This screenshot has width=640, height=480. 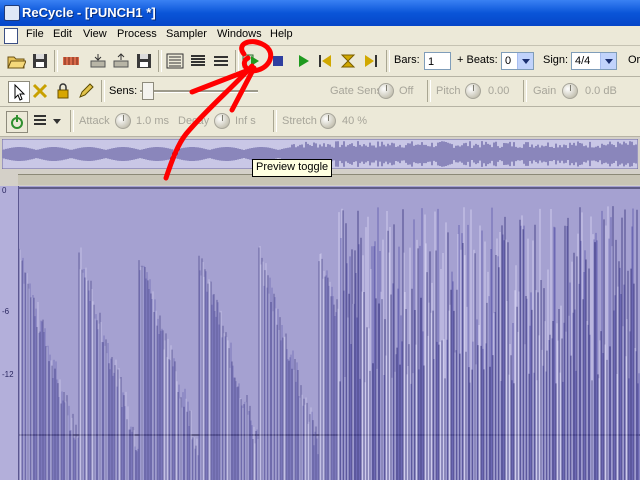 What do you see at coordinates (89, 12) in the screenshot?
I see `window-title: ReCycle - [PUNCH1 *]` at bounding box center [89, 12].